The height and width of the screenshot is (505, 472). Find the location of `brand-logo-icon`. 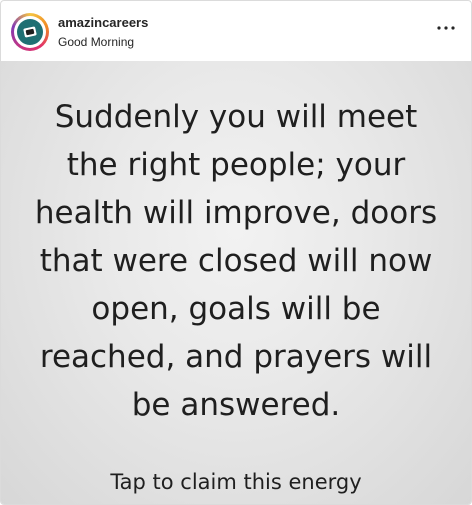

brand-logo-icon is located at coordinates (30, 32).